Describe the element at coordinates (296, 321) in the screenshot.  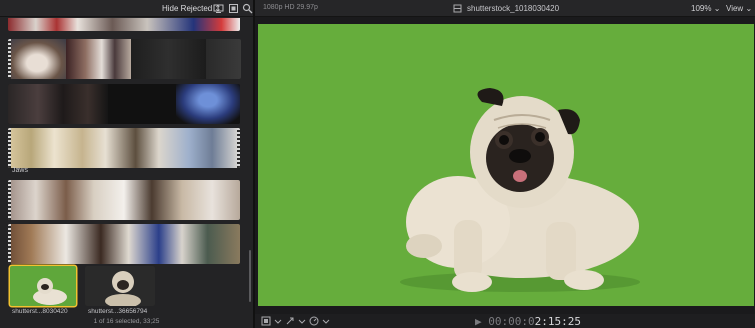
I see `crop-tool-icon` at that location.